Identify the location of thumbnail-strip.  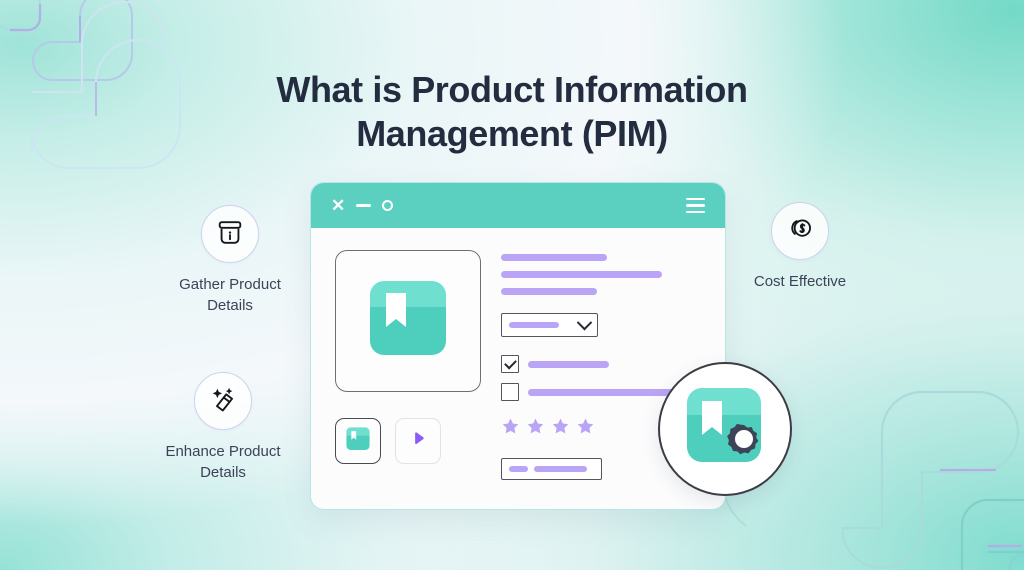
(388, 441).